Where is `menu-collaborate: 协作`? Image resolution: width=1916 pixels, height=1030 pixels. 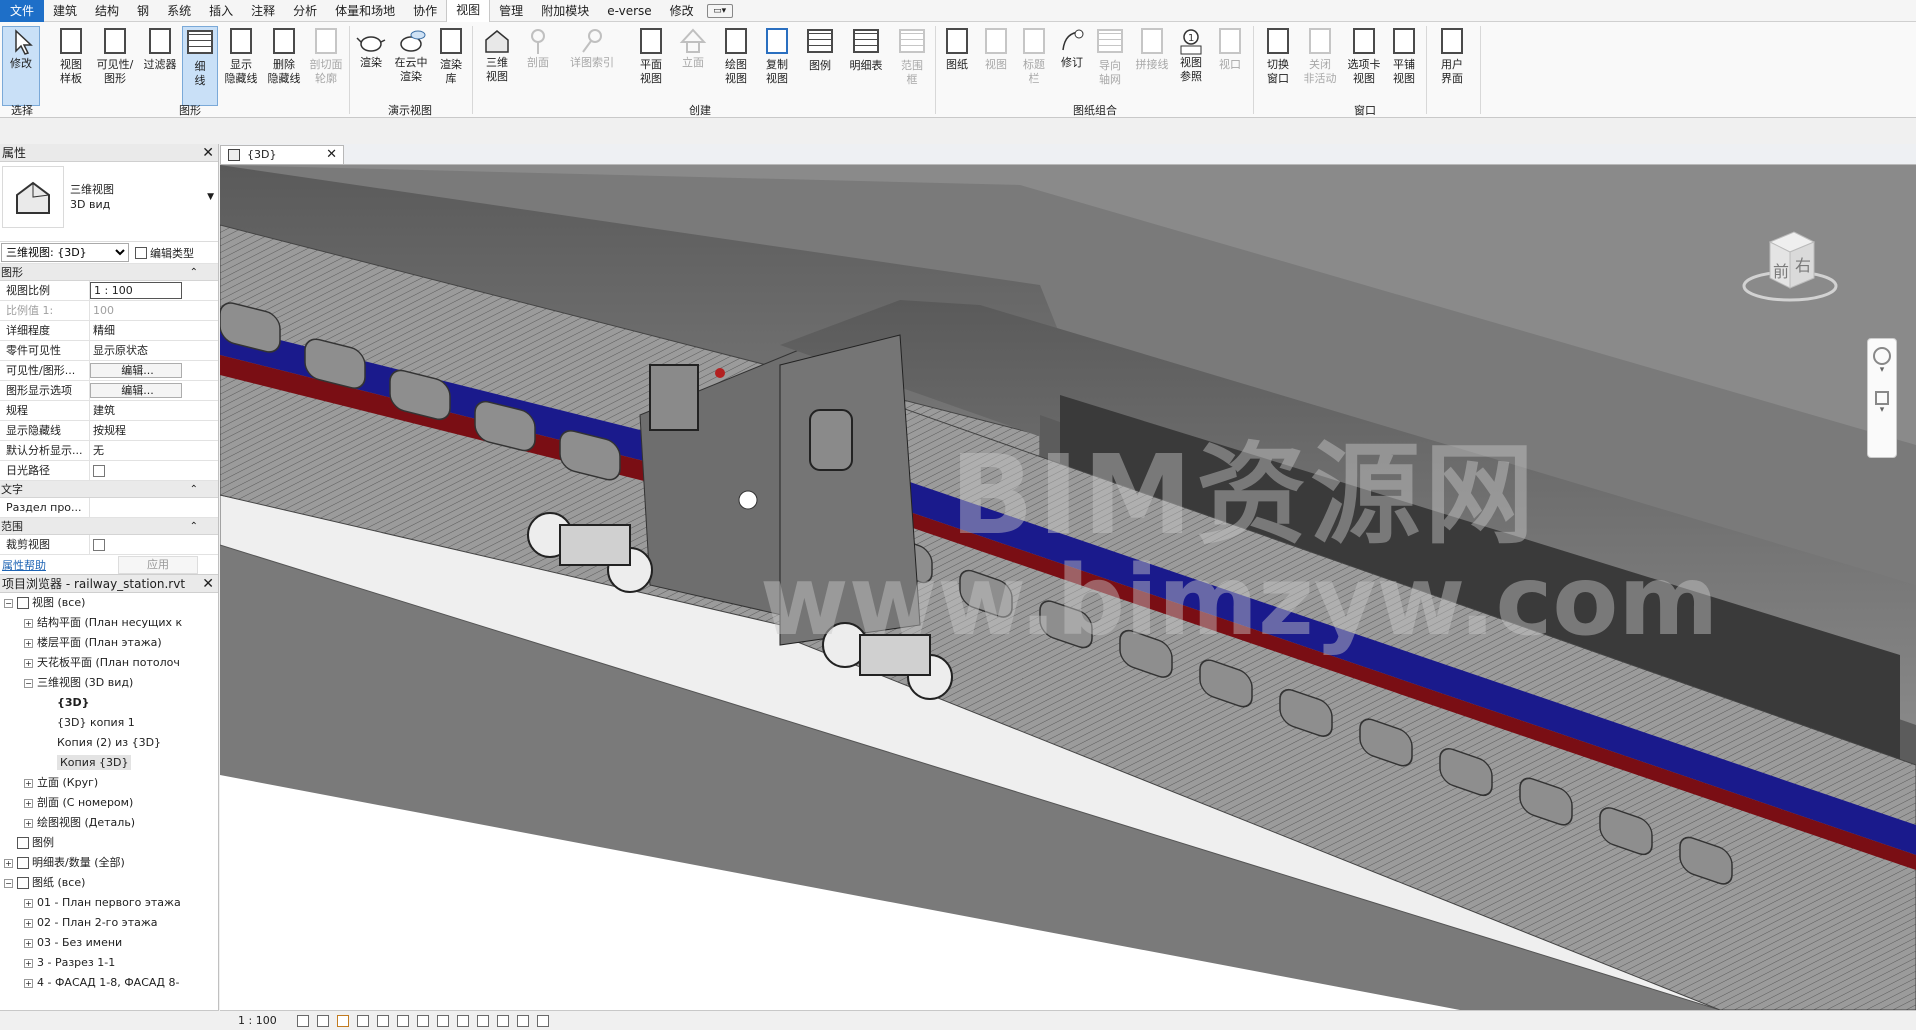
menu-collaborate: 协作 is located at coordinates (425, 11).